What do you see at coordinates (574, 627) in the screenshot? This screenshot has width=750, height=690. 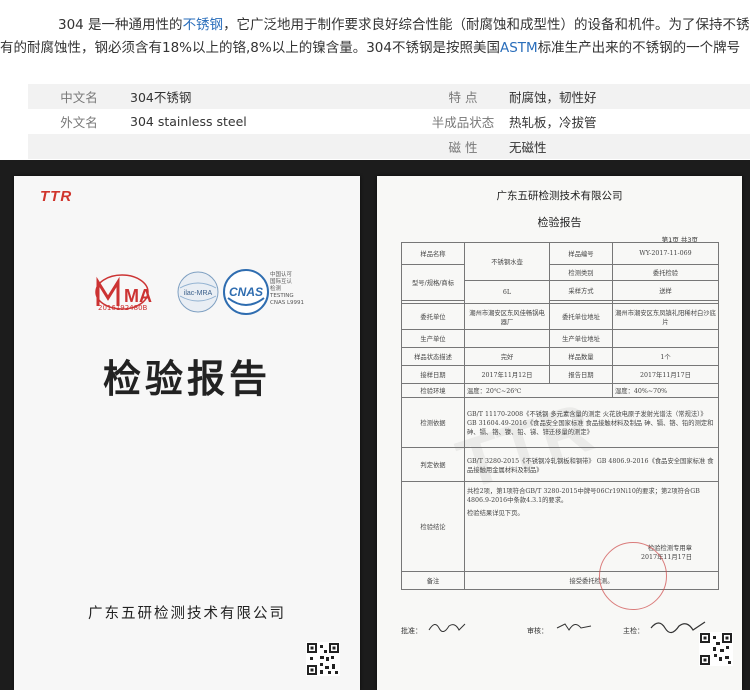 I see `reviewer-signature-icon` at bounding box center [574, 627].